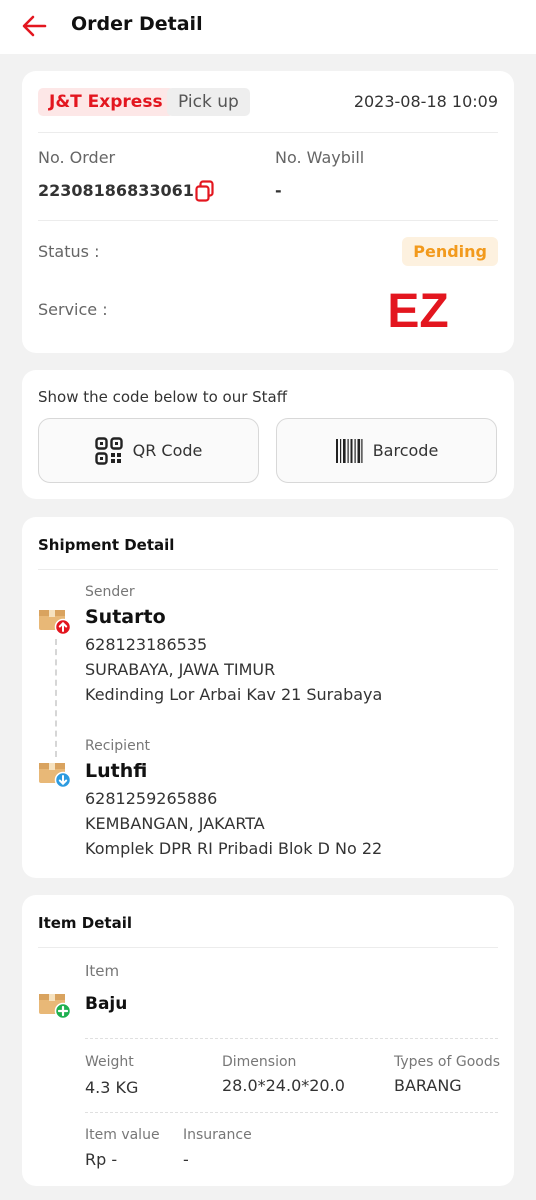  I want to click on qr-code-label: QR Code, so click(167, 450).